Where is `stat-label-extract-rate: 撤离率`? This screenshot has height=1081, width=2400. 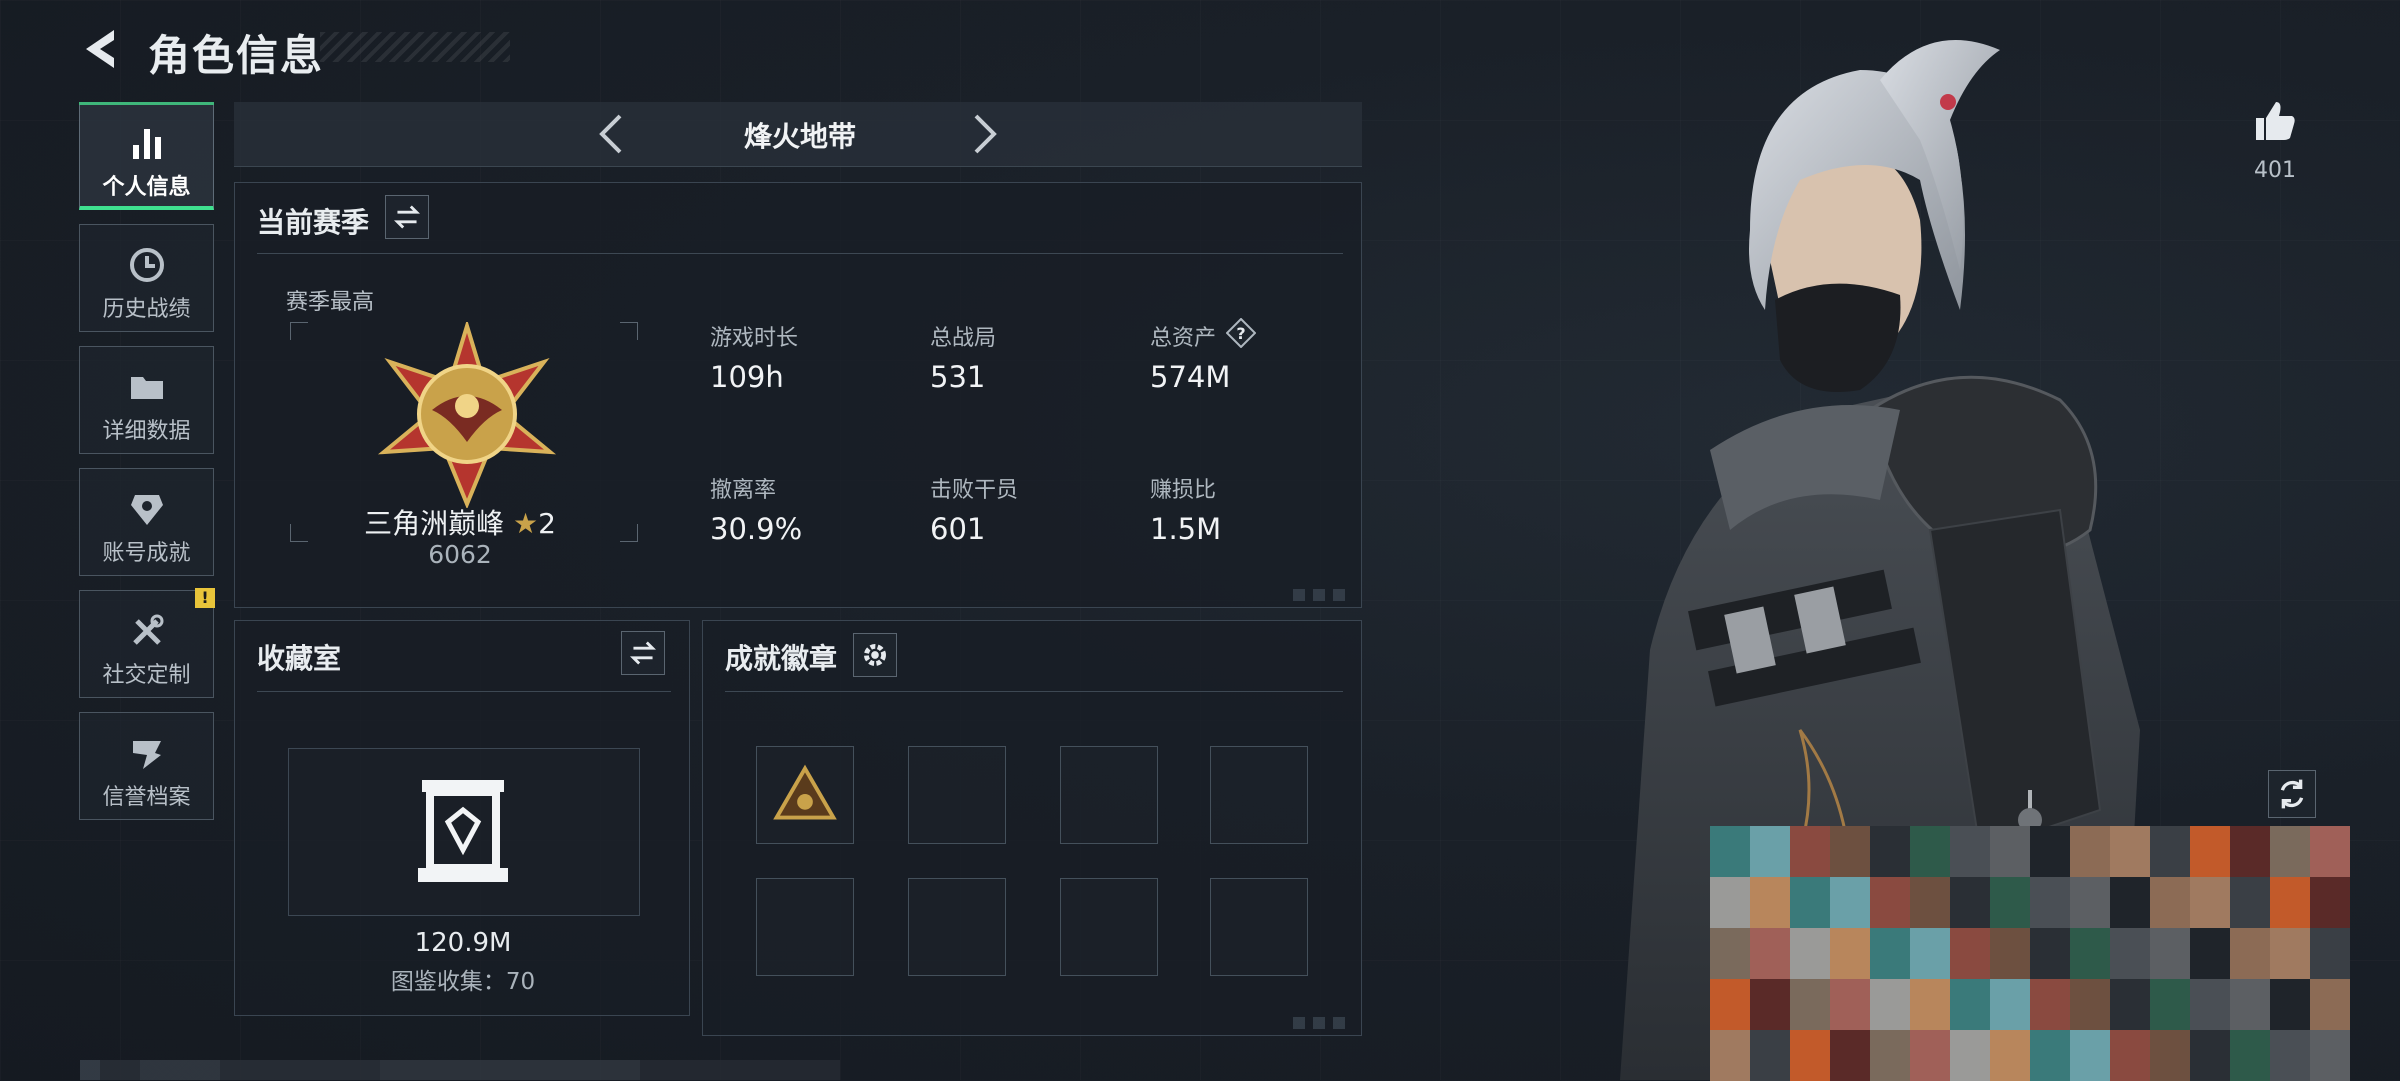 stat-label-extract-rate: 撤离率 is located at coordinates (743, 490).